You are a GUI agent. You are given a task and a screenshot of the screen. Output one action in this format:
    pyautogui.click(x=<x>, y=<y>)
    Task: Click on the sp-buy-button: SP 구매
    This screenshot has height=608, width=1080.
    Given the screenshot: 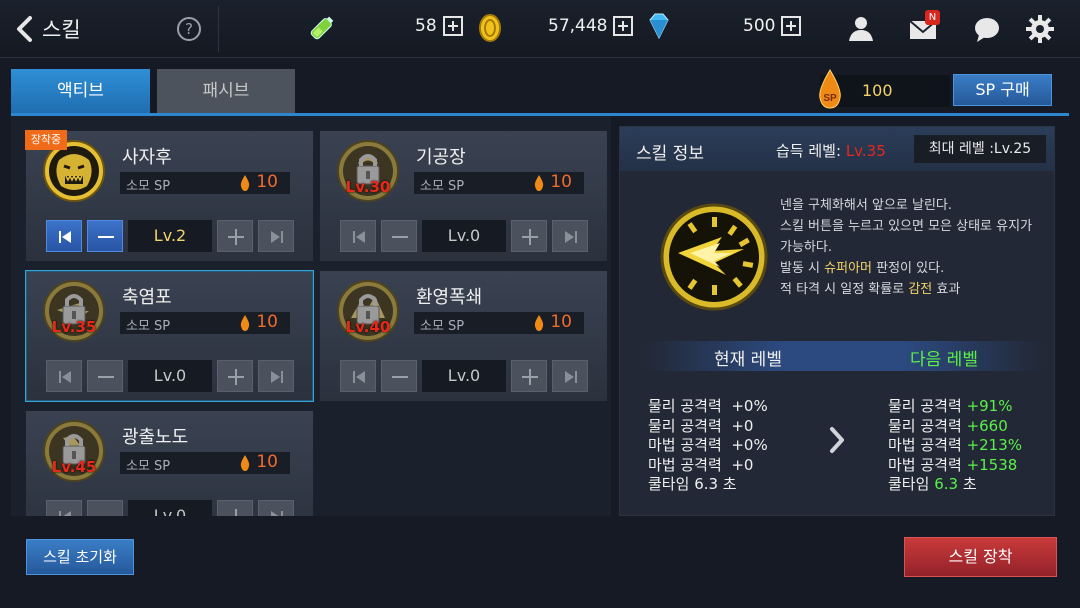 What is the action you would take?
    pyautogui.click(x=1002, y=90)
    